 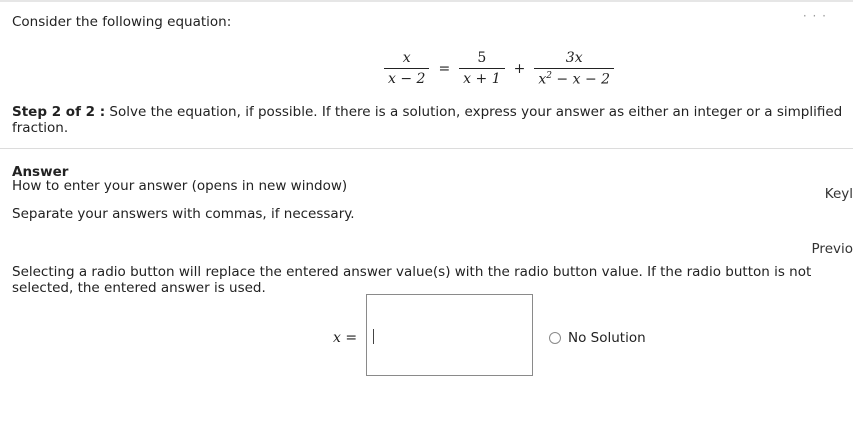 I want to click on plus-sign: +, so click(x=519, y=68).